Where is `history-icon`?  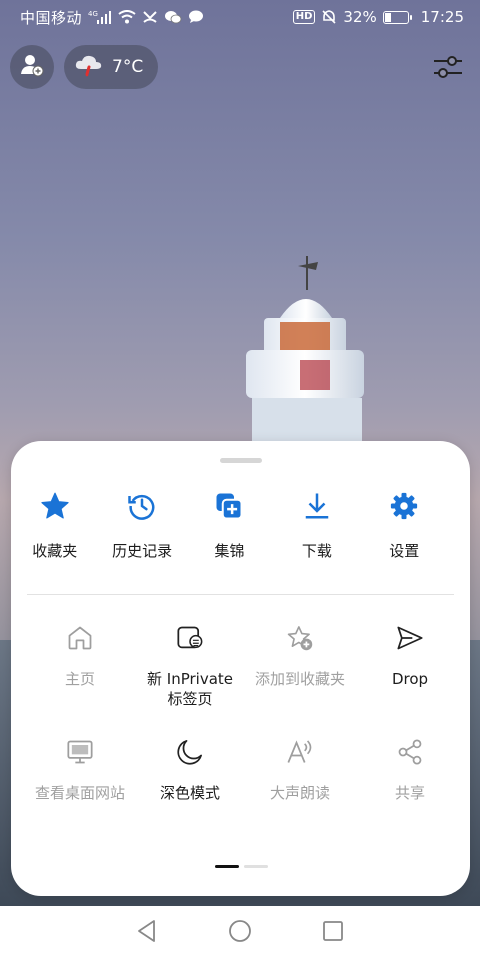 history-icon is located at coordinates (142, 506).